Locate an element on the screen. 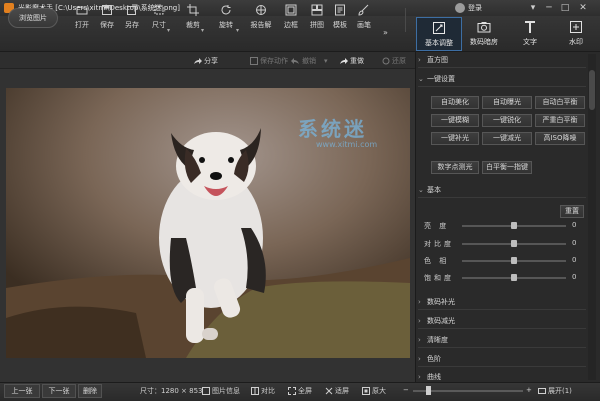 The image size is (600, 401). user-avatar-icon is located at coordinates (460, 8).